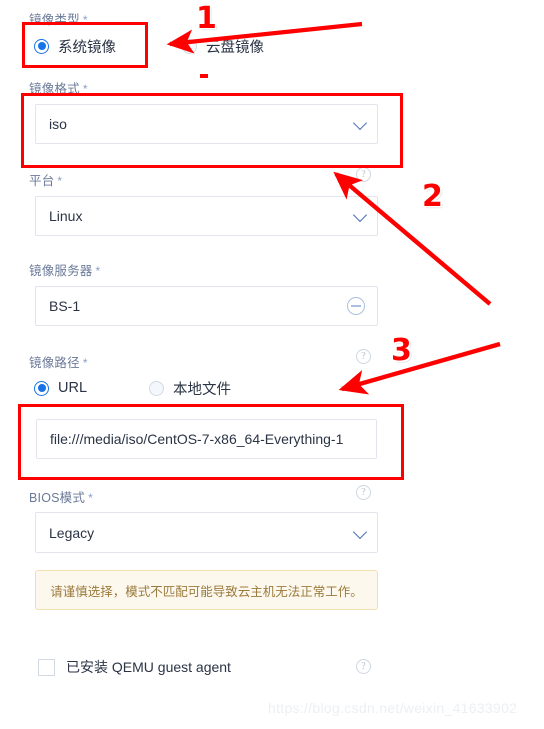 This screenshot has width=544, height=729. I want to click on label-image-format-text: 镜像格式, so click(54, 89).